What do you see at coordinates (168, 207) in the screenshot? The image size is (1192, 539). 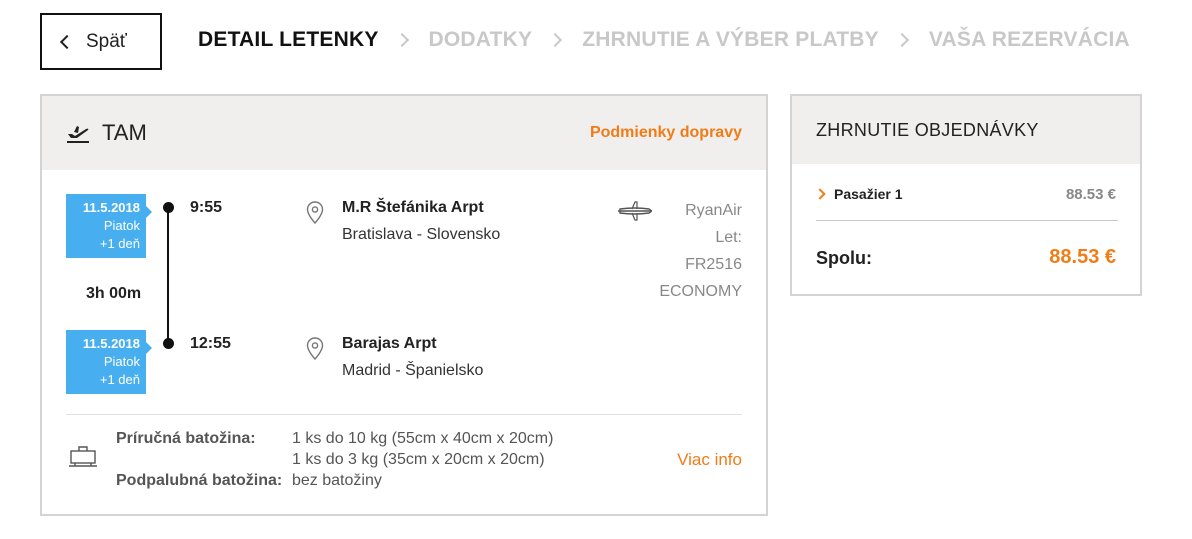 I see `timeline-start-dot` at bounding box center [168, 207].